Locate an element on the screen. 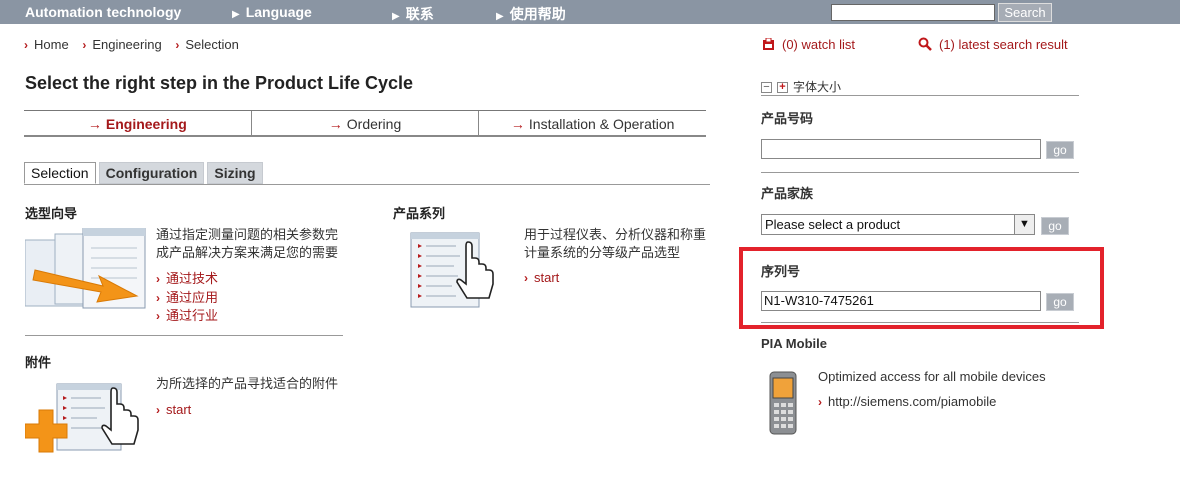  mobile-phone-icon is located at coordinates (783, 403).